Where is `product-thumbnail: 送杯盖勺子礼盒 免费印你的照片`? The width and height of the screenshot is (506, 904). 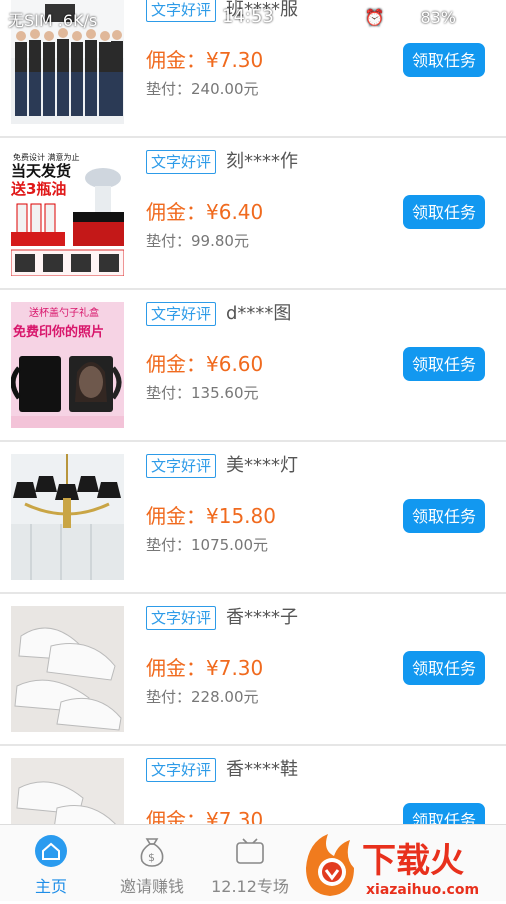
product-thumbnail: 送杯盖勺子礼盒 免费印你的照片 is located at coordinates (67, 365).